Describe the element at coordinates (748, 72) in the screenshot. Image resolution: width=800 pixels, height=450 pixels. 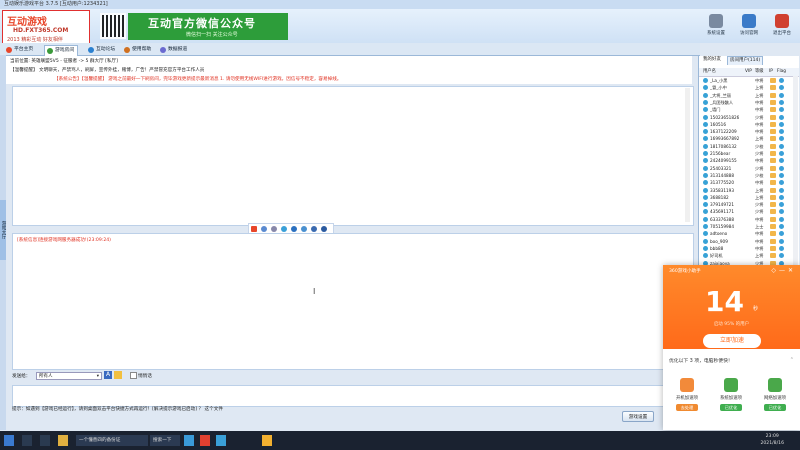
I see `col-vip: VIP` at that location.